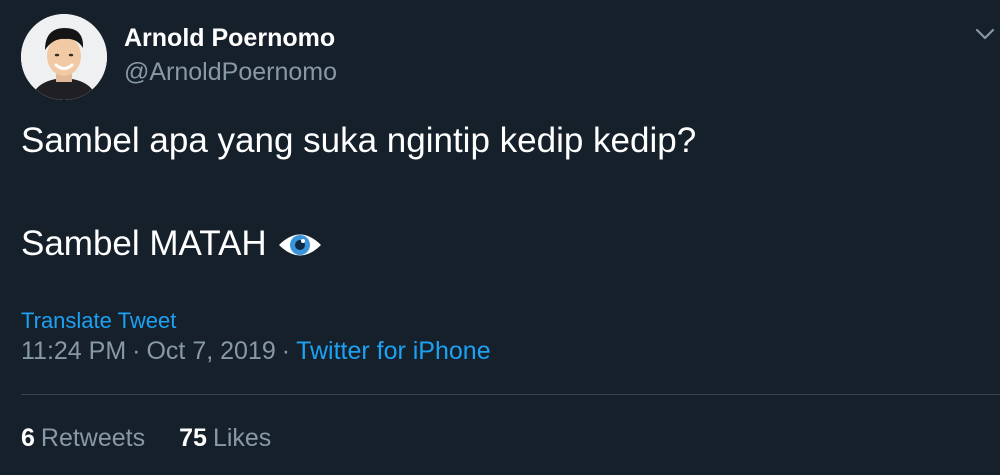 The image size is (1000, 475). Describe the element at coordinates (193, 438) in the screenshot. I see `likes-count: 75` at that location.